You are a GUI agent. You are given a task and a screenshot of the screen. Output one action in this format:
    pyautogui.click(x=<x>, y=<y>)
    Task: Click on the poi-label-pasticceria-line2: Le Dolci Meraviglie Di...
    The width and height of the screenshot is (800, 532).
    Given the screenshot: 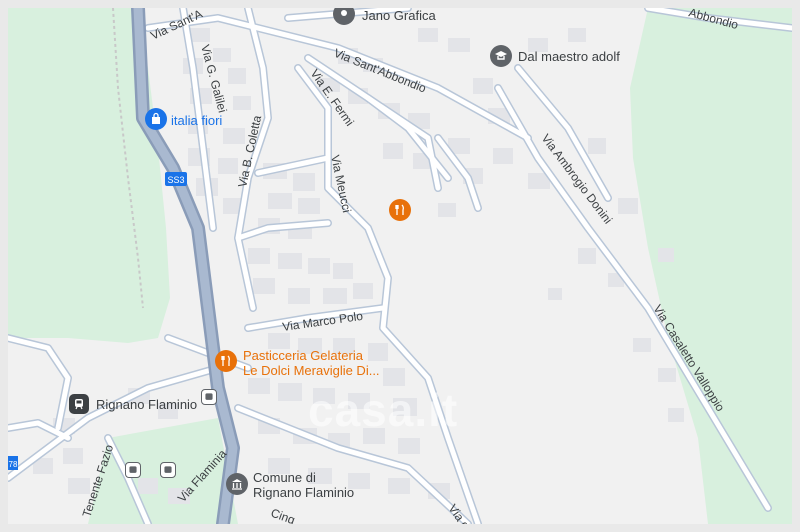 What is the action you would take?
    pyautogui.click(x=311, y=370)
    